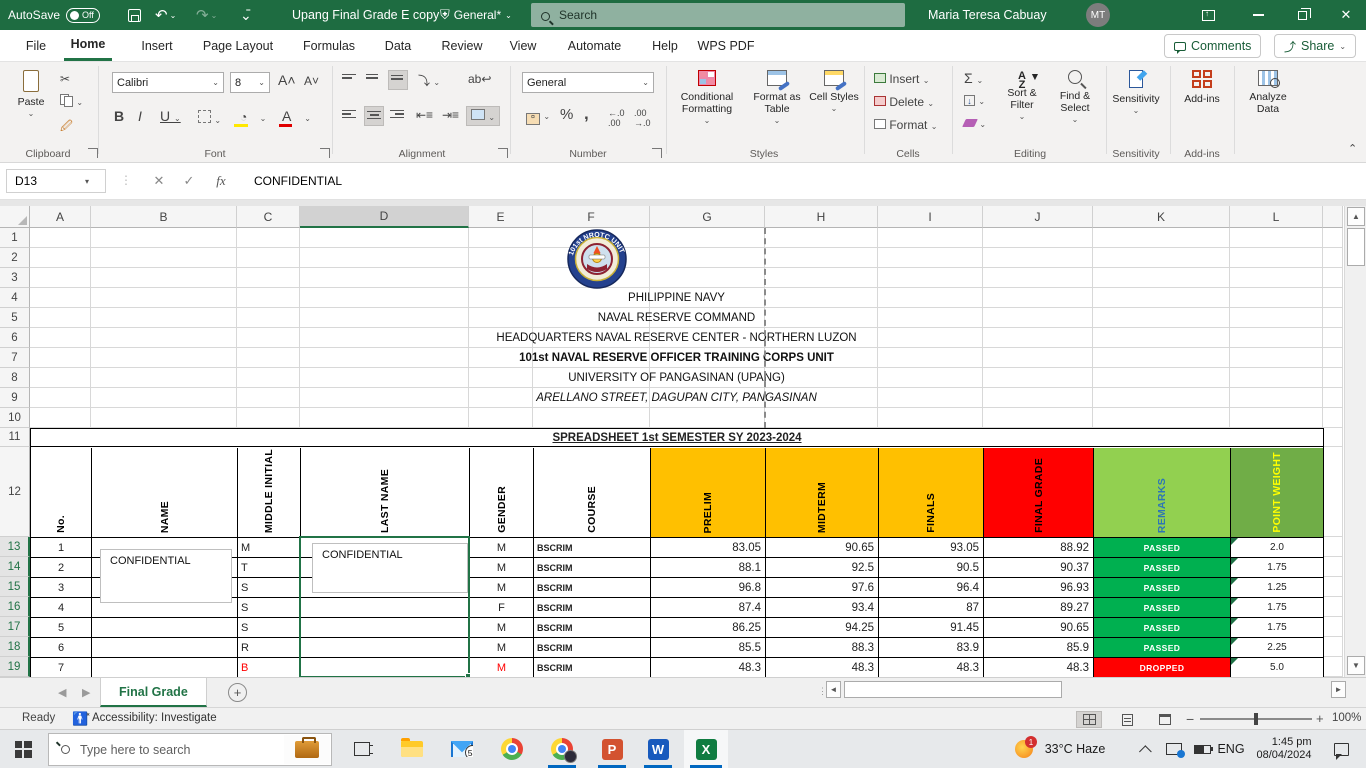 This screenshot has width=1366, height=768. Describe the element at coordinates (1161, 217) in the screenshot. I see `column-header-K: K` at that location.